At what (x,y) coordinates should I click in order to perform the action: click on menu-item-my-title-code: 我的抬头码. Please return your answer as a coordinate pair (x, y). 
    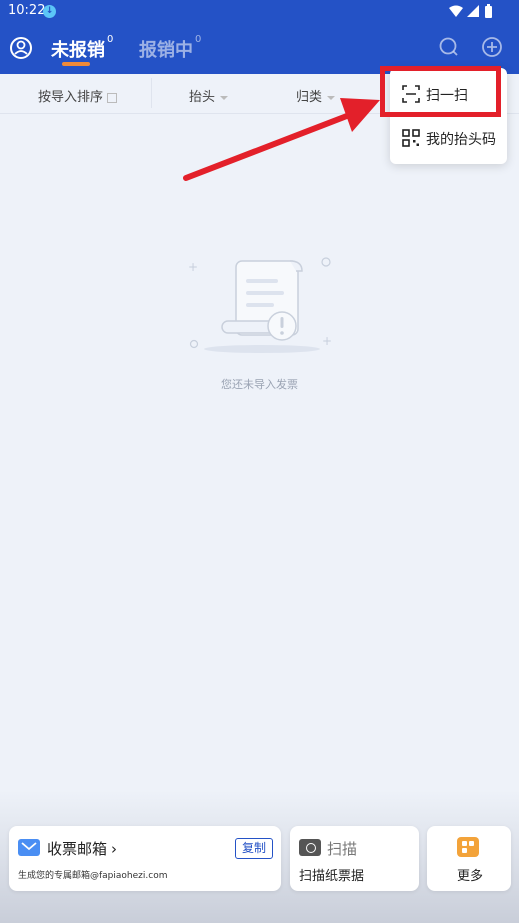
    Looking at the image, I should click on (452, 138).